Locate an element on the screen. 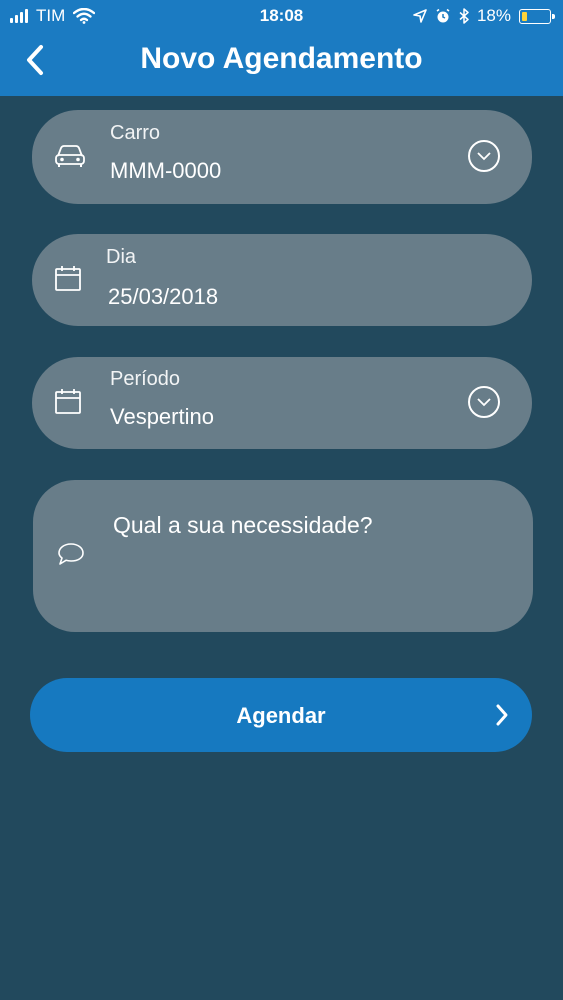  battery-level is located at coordinates (524, 16).